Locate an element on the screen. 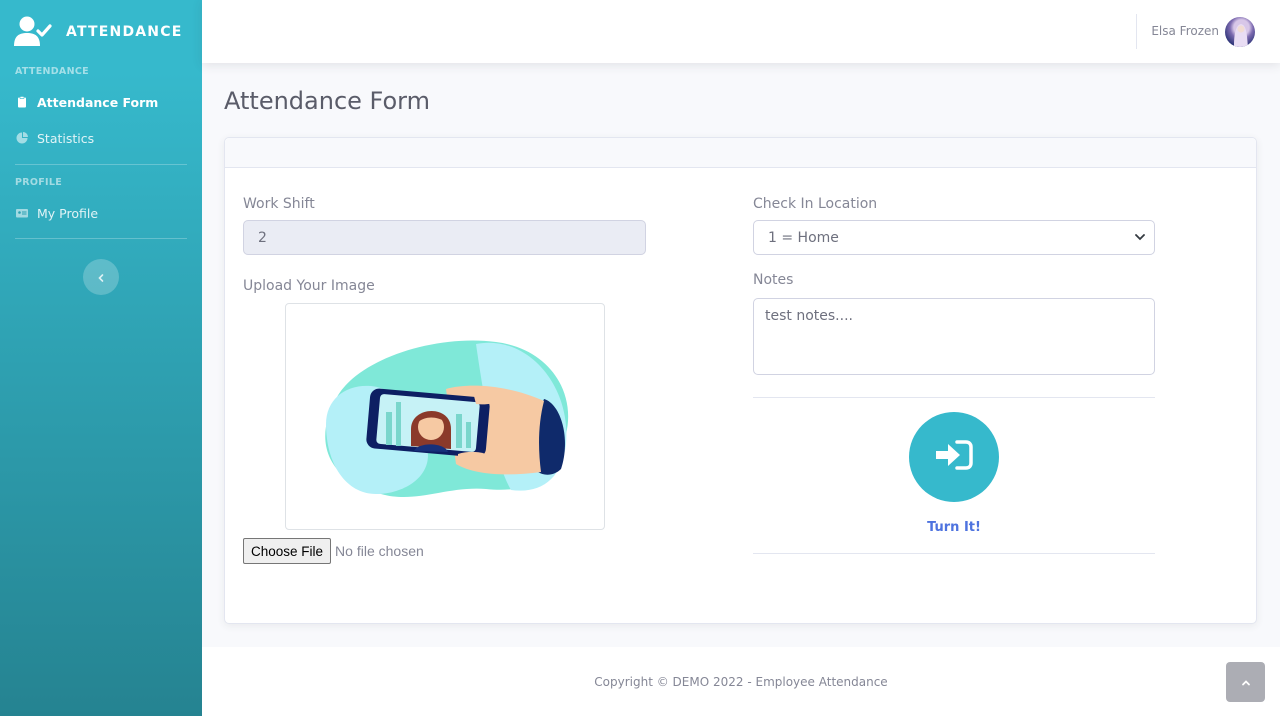 This screenshot has height=716, width=1280. work-shift-input: 2 is located at coordinates (444, 237).